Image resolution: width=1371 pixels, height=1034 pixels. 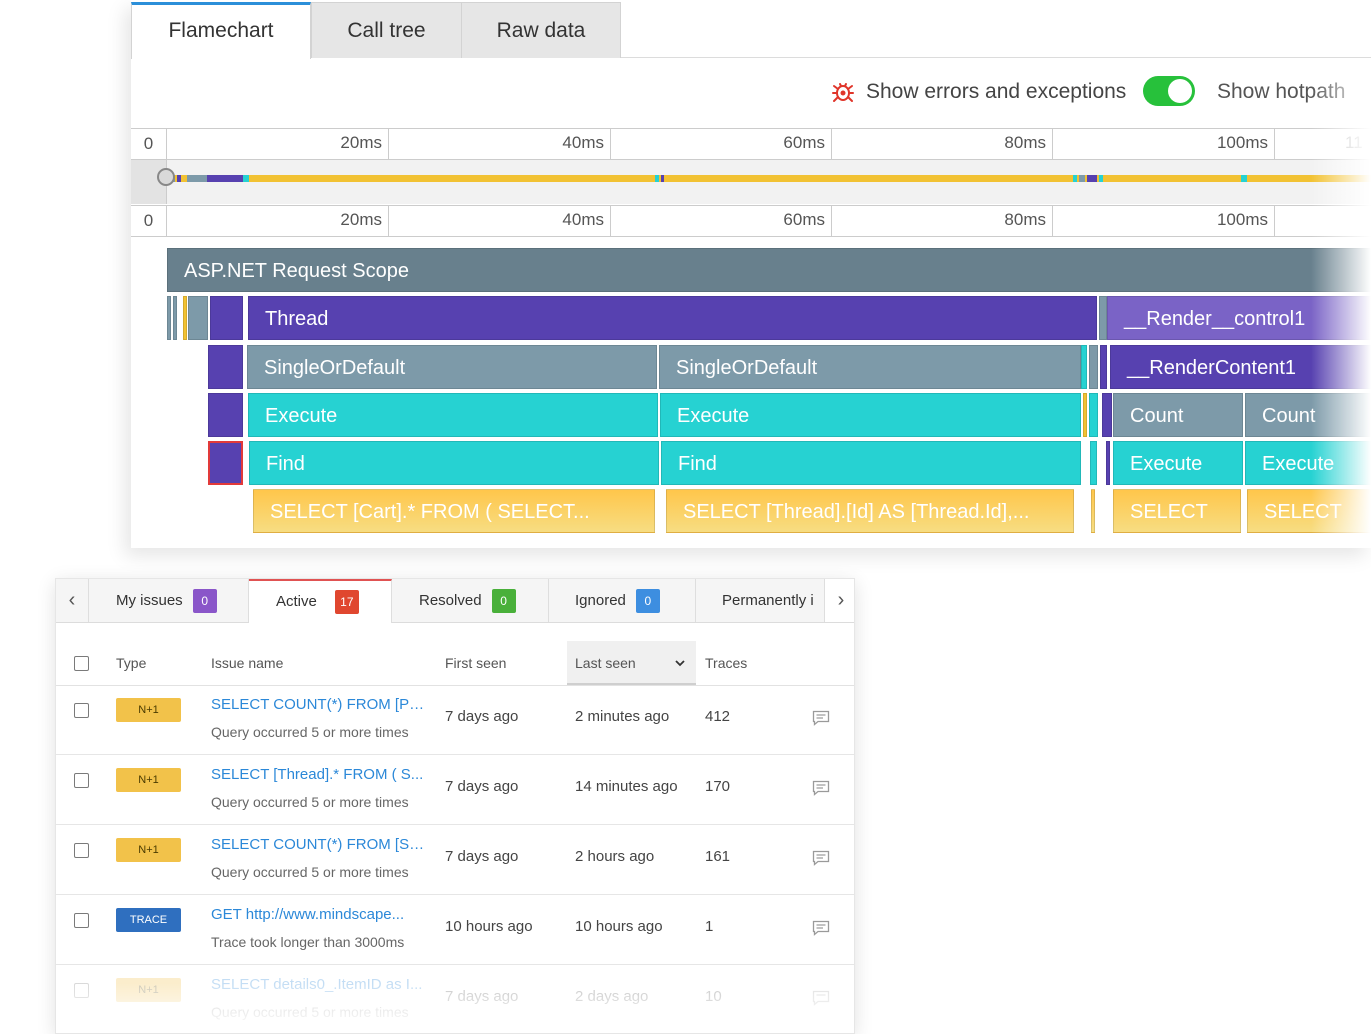 What do you see at coordinates (278, 144) in the screenshot?
I see `ruler-tick: 20ms` at bounding box center [278, 144].